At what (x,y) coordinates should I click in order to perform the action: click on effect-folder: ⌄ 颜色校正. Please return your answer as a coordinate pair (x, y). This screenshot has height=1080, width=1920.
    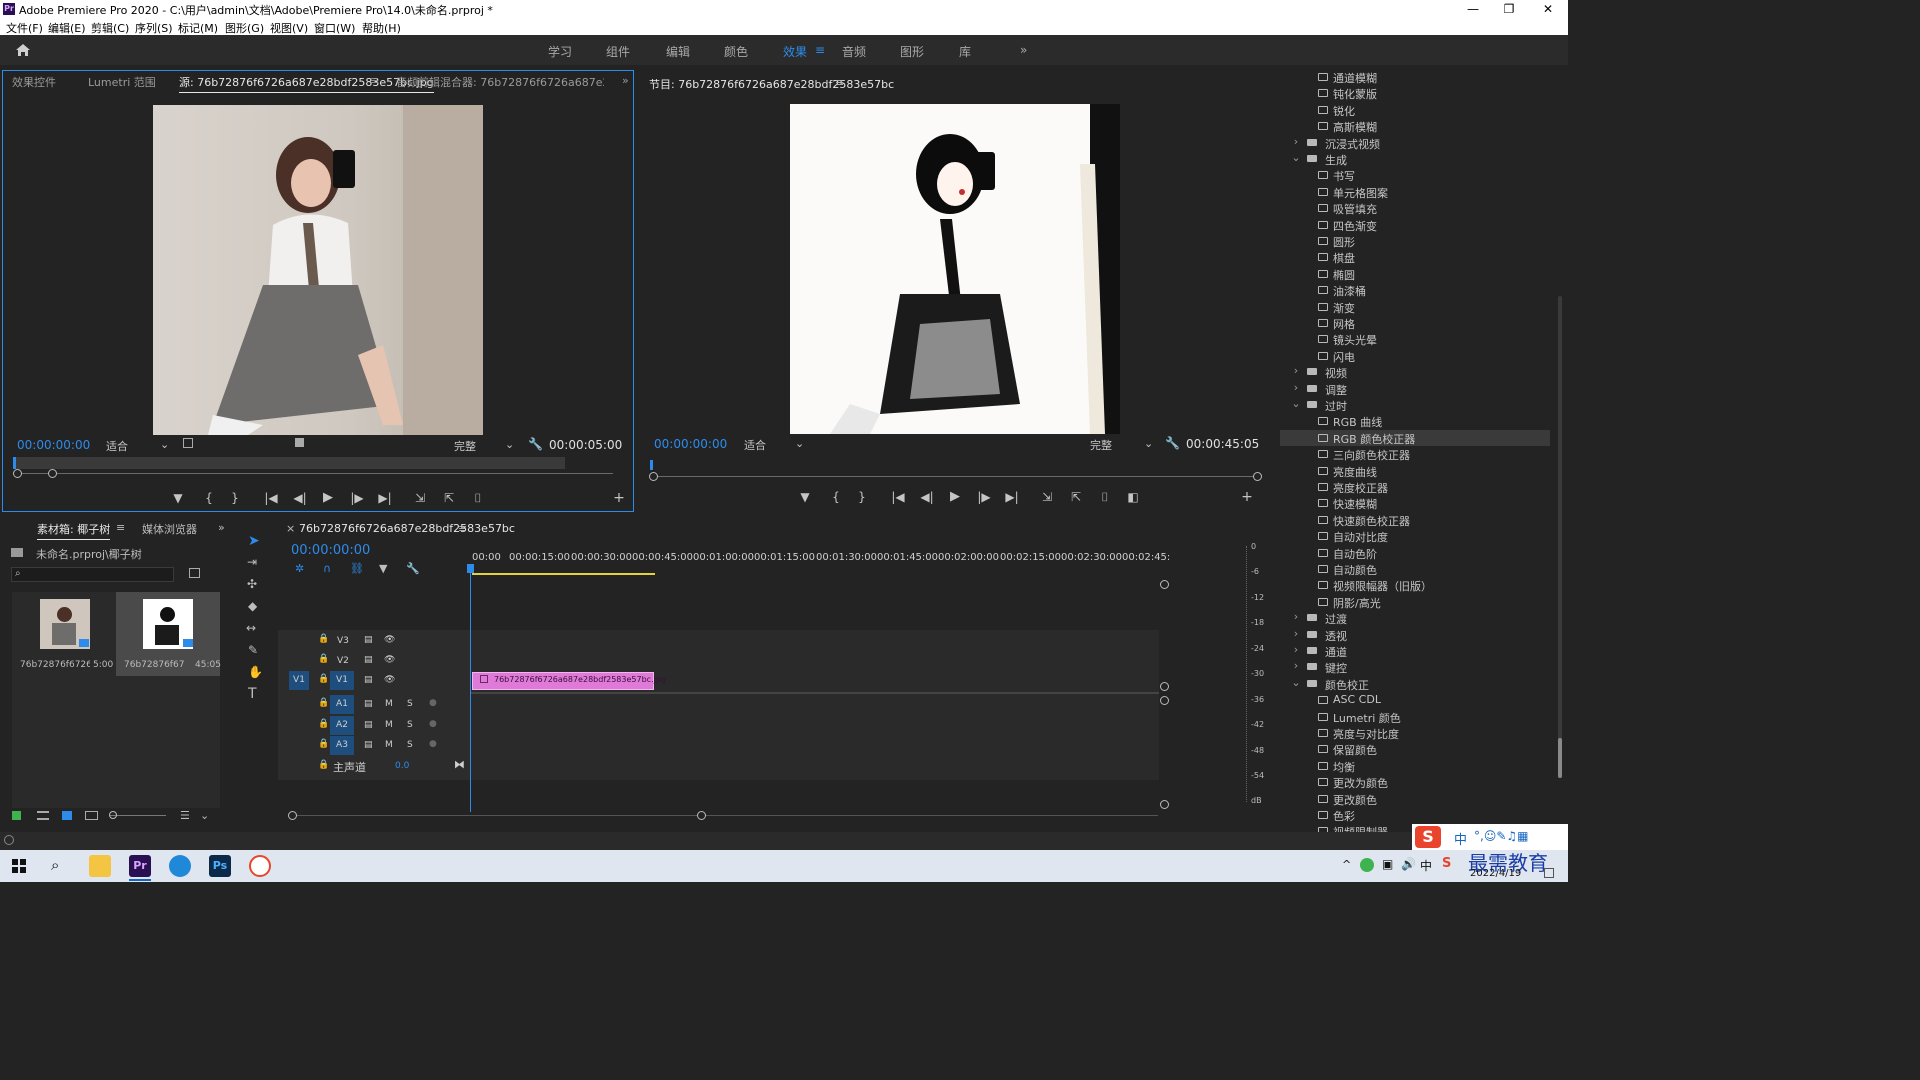
    Looking at the image, I should click on (1415, 684).